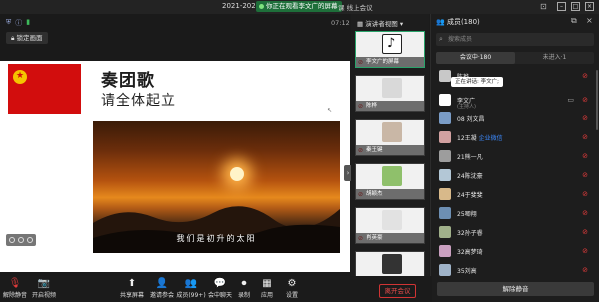 Image resolution: width=599 pixels, height=302 pixels. What do you see at coordinates (515, 176) in the screenshot?
I see `member-row: 24陈沈豪 ⊘` at bounding box center [515, 176].